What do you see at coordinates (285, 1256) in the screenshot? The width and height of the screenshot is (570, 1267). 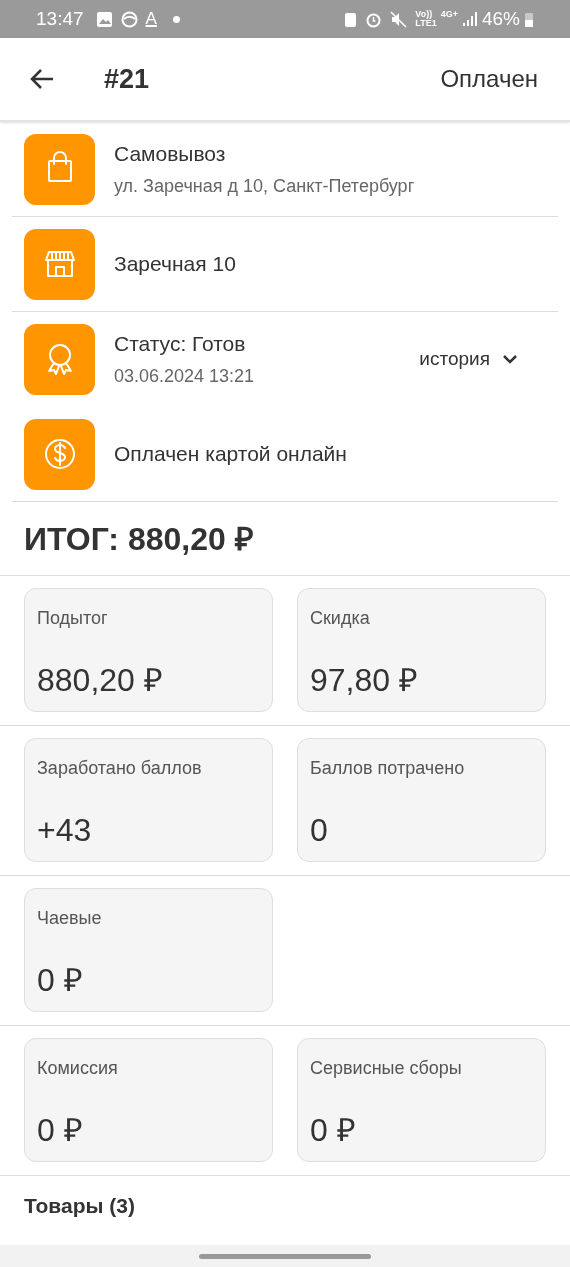 I see `home-handle` at bounding box center [285, 1256].